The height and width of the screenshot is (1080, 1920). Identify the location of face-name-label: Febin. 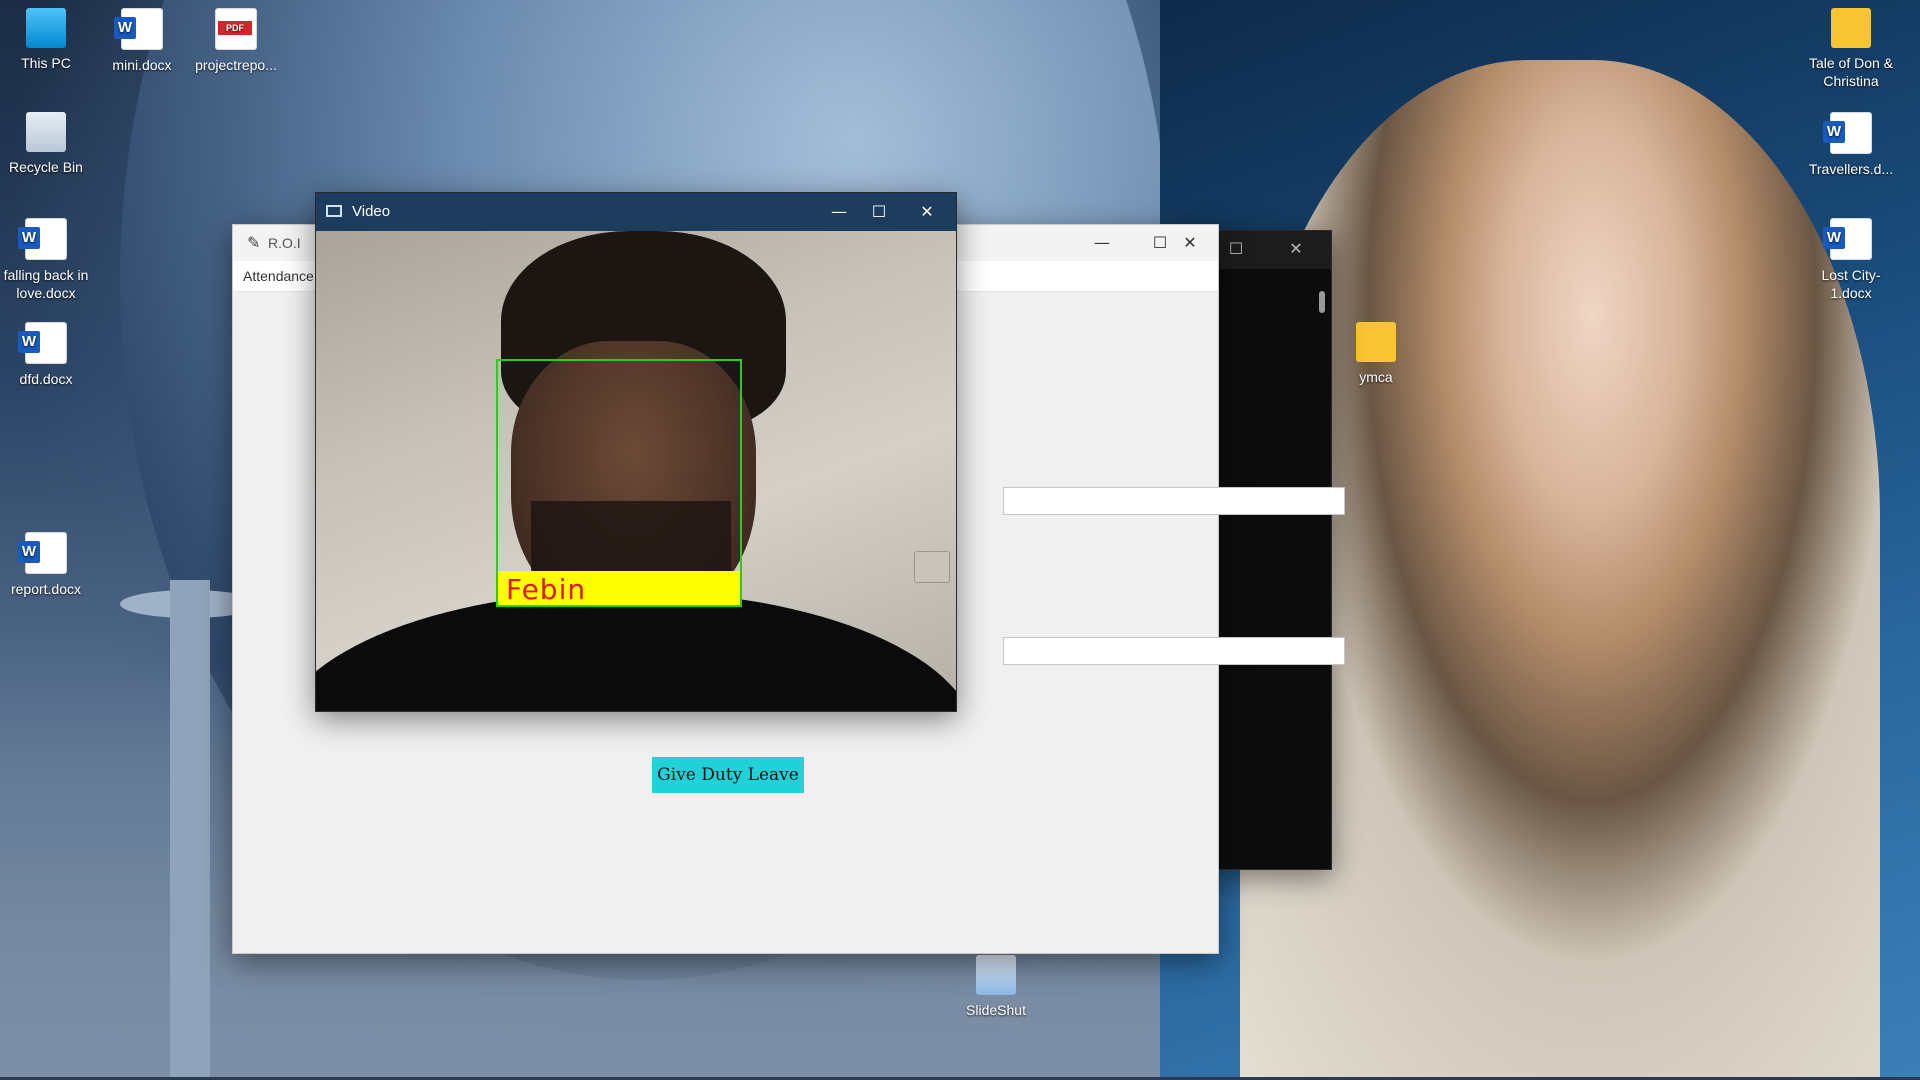
(619, 589).